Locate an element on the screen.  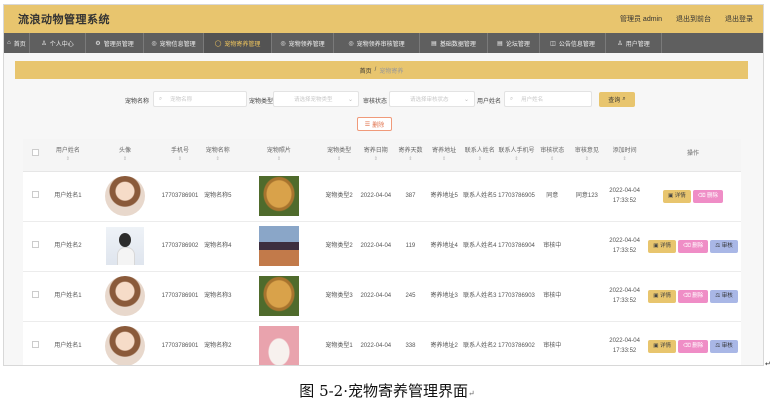
nav-item-9: ▤ 论坛管理 is located at coordinates (514, 43).